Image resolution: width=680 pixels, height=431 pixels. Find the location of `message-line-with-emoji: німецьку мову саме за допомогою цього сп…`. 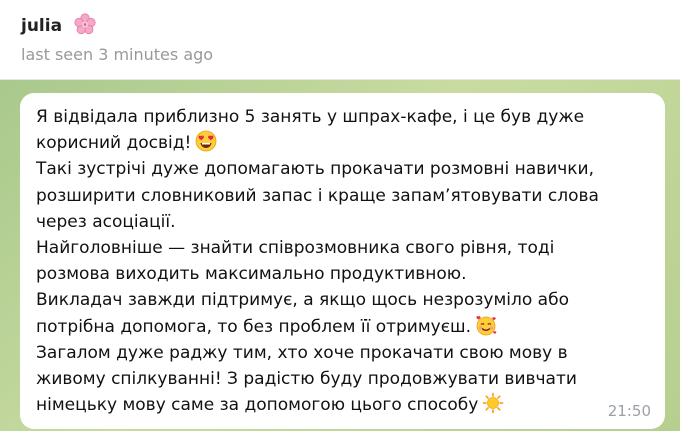

message-line-with-emoji: німецьку мову саме за допомогою цього сп… is located at coordinates (343, 405).